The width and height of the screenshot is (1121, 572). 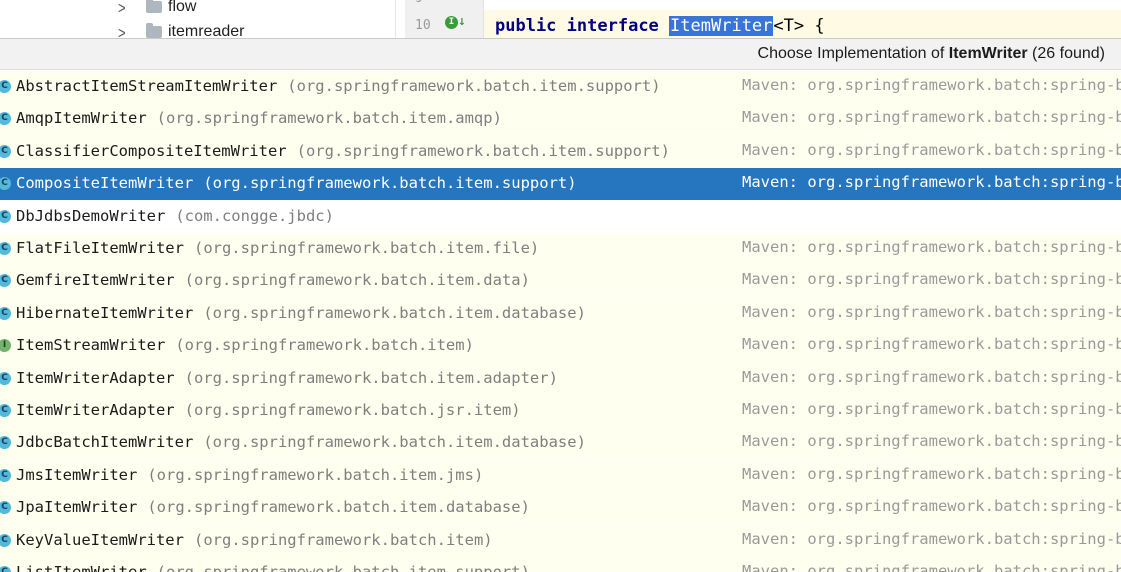 What do you see at coordinates (329, 118) in the screenshot?
I see `package-name: (org.springframework.batch.item.amqp)` at bounding box center [329, 118].